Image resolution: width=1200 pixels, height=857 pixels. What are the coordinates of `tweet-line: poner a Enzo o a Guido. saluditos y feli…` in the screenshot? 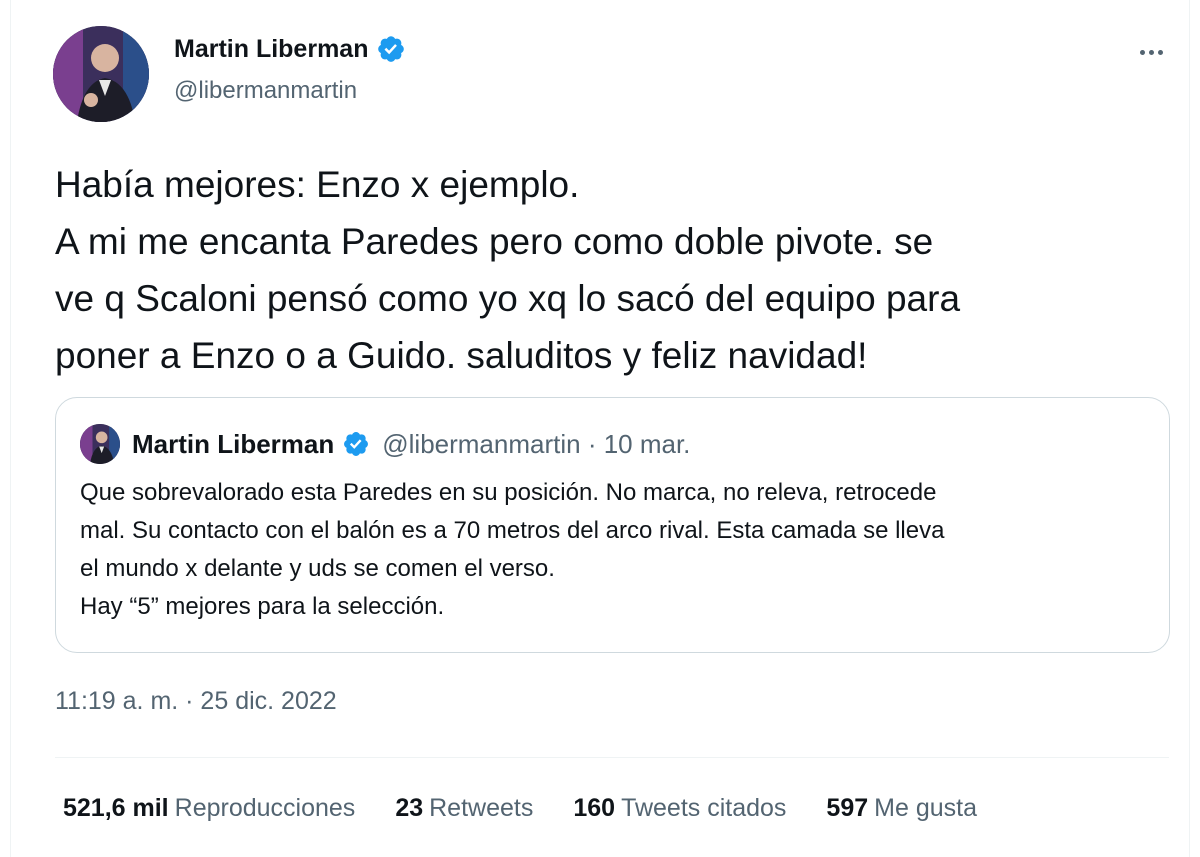 It's located at (461, 355).